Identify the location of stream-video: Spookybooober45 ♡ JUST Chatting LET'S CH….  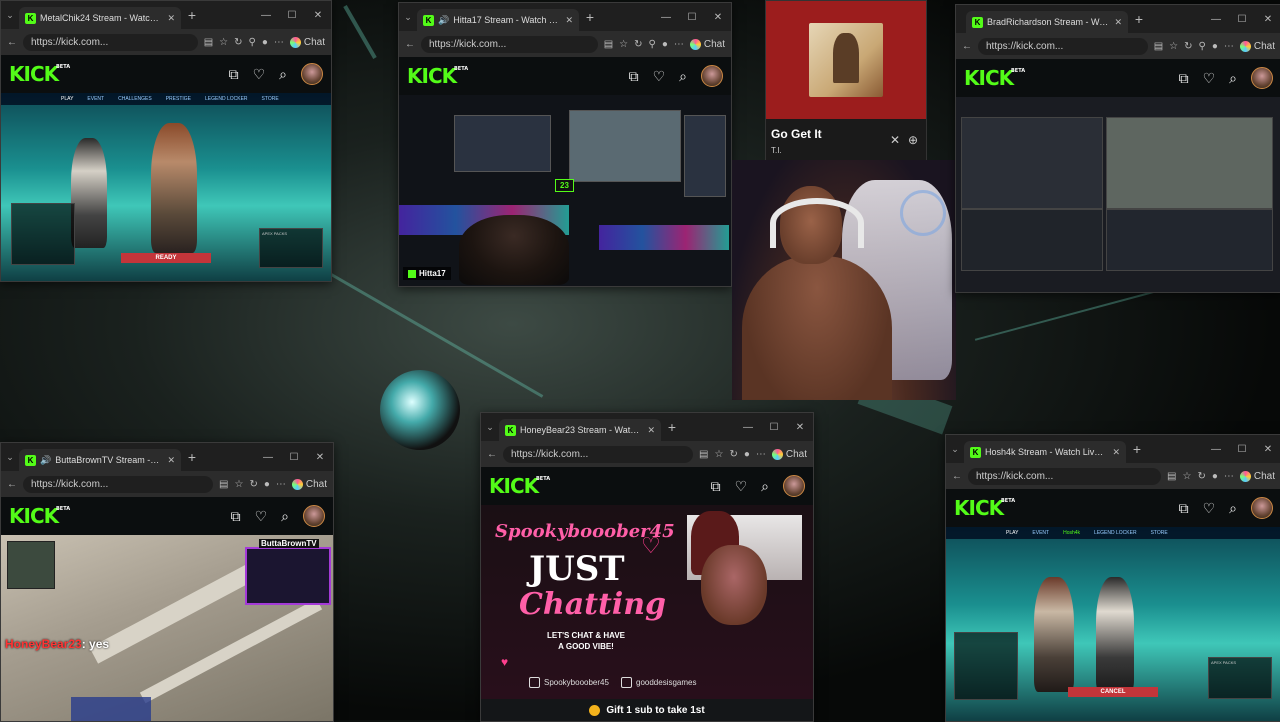
(647, 613).